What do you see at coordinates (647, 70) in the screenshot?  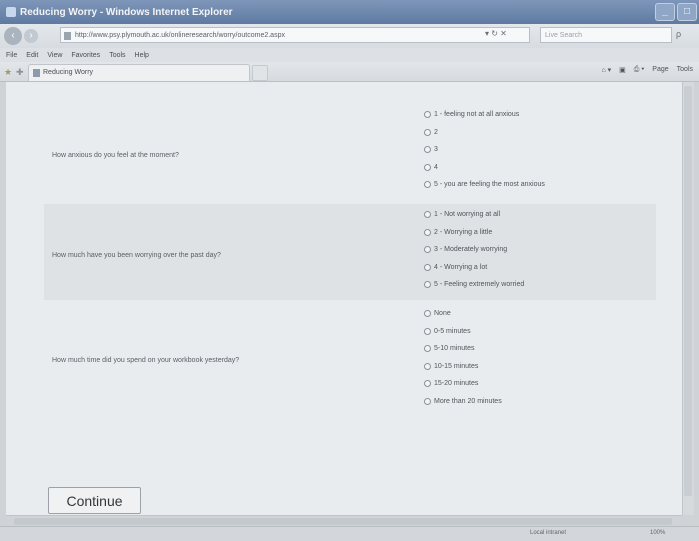 I see `command-bar: ⌂ ▾ ▣ ⎙ ▾ Page Tools` at bounding box center [647, 70].